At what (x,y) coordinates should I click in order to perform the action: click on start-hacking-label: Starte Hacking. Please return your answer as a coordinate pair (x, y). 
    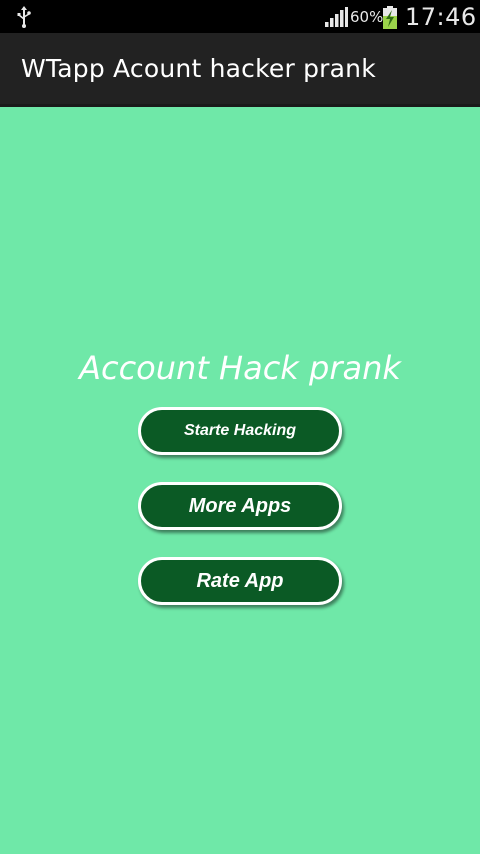
    Looking at the image, I should click on (240, 430).